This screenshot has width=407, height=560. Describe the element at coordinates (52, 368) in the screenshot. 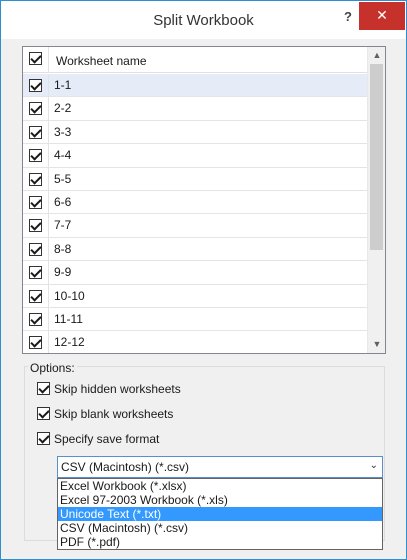

I see `options-group-label: Options:` at that location.